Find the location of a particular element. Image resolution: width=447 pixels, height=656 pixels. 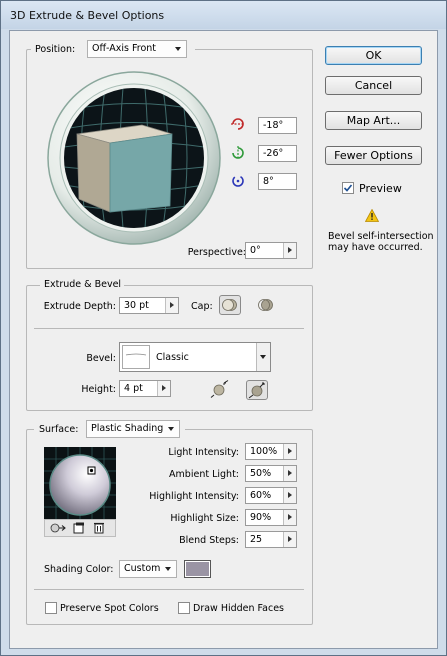

shading-color-value: Custom is located at coordinates (142, 568).